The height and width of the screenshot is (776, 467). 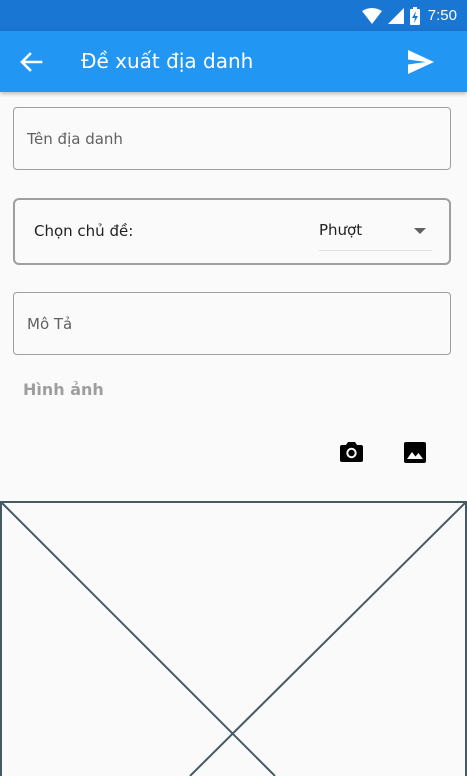 I want to click on place-name-input, so click(x=232, y=138).